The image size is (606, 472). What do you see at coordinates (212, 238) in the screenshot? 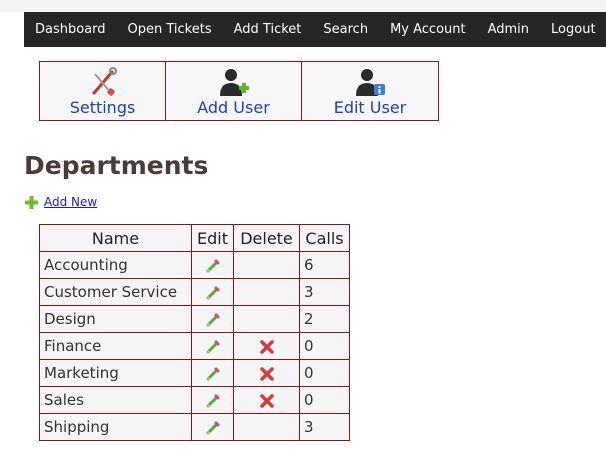
I see `header-edit: Edit` at bounding box center [212, 238].